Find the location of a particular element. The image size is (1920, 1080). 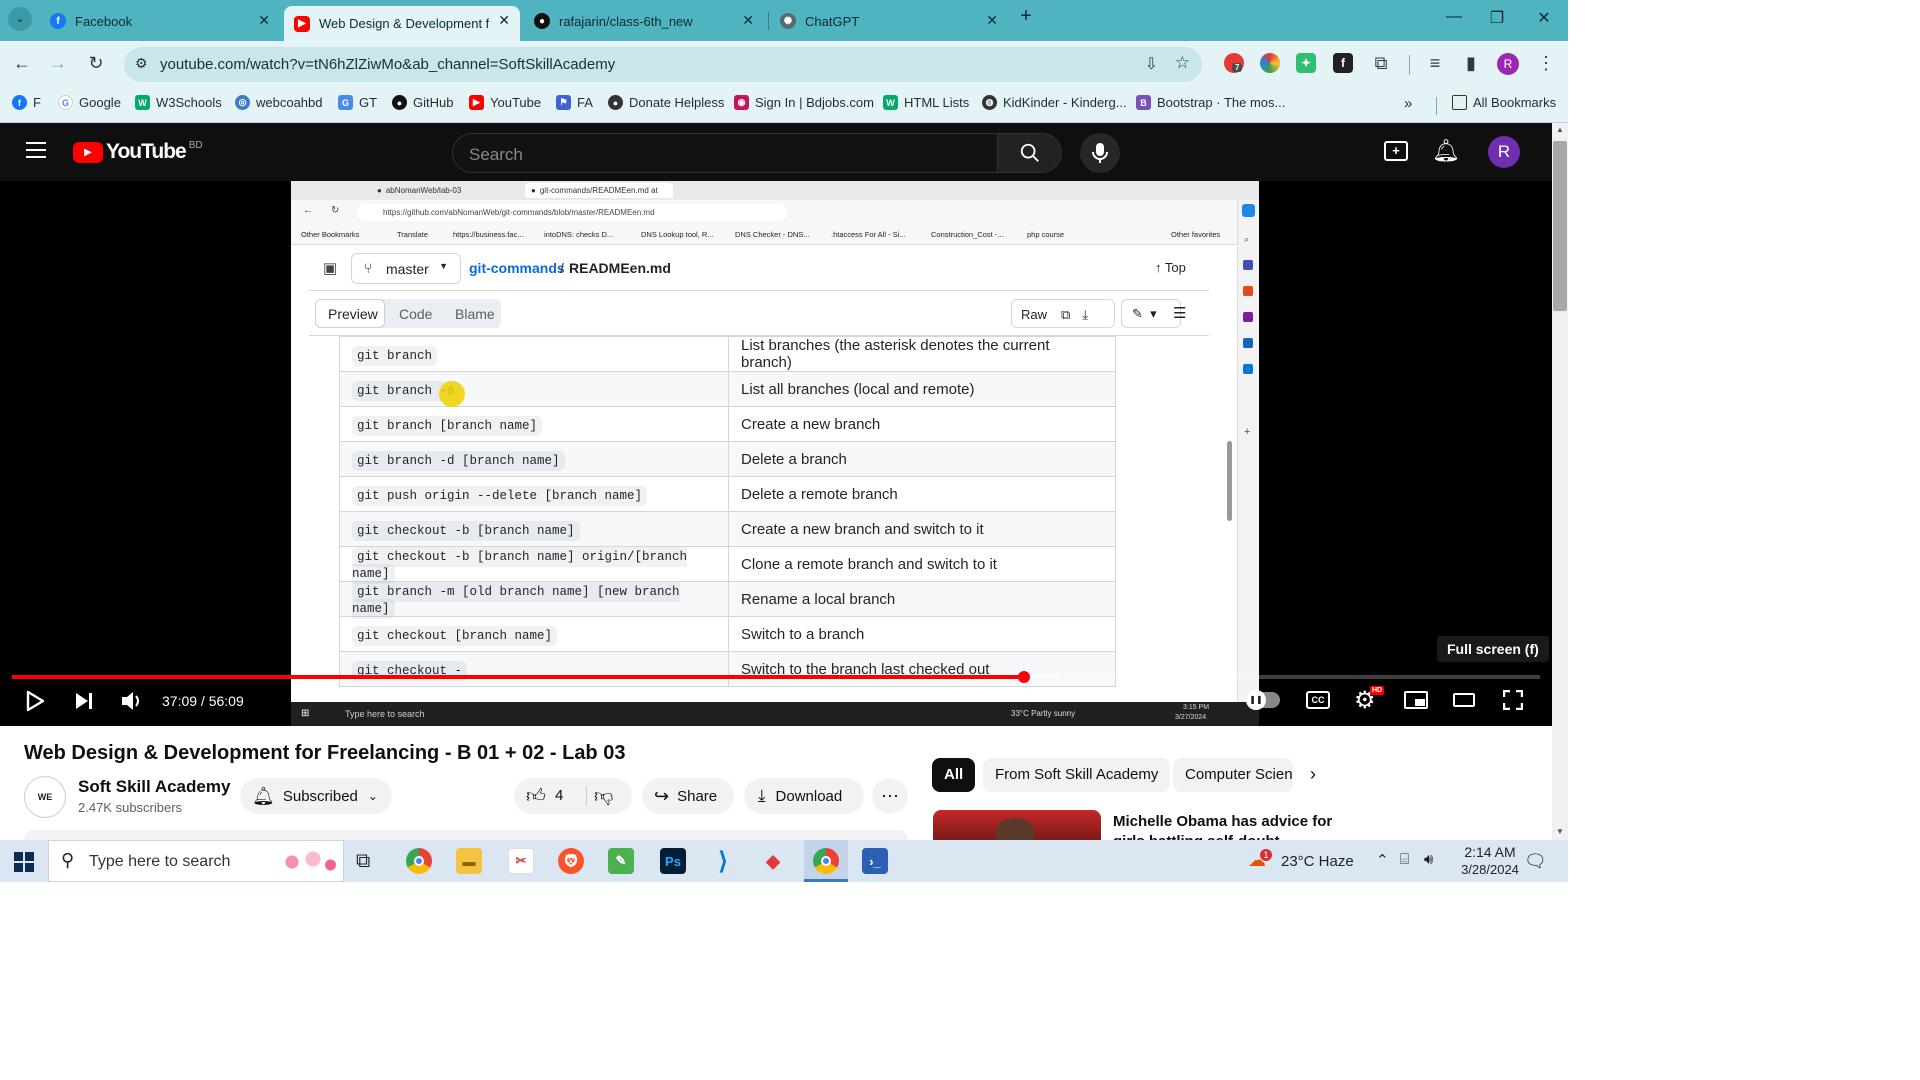

windows-start-icon is located at coordinates (24, 862).